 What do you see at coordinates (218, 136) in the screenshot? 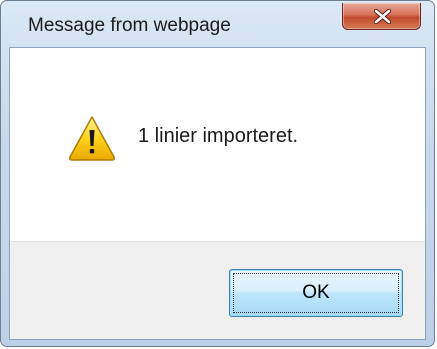
I see `dialog-message: 1 linier importeret.` at bounding box center [218, 136].